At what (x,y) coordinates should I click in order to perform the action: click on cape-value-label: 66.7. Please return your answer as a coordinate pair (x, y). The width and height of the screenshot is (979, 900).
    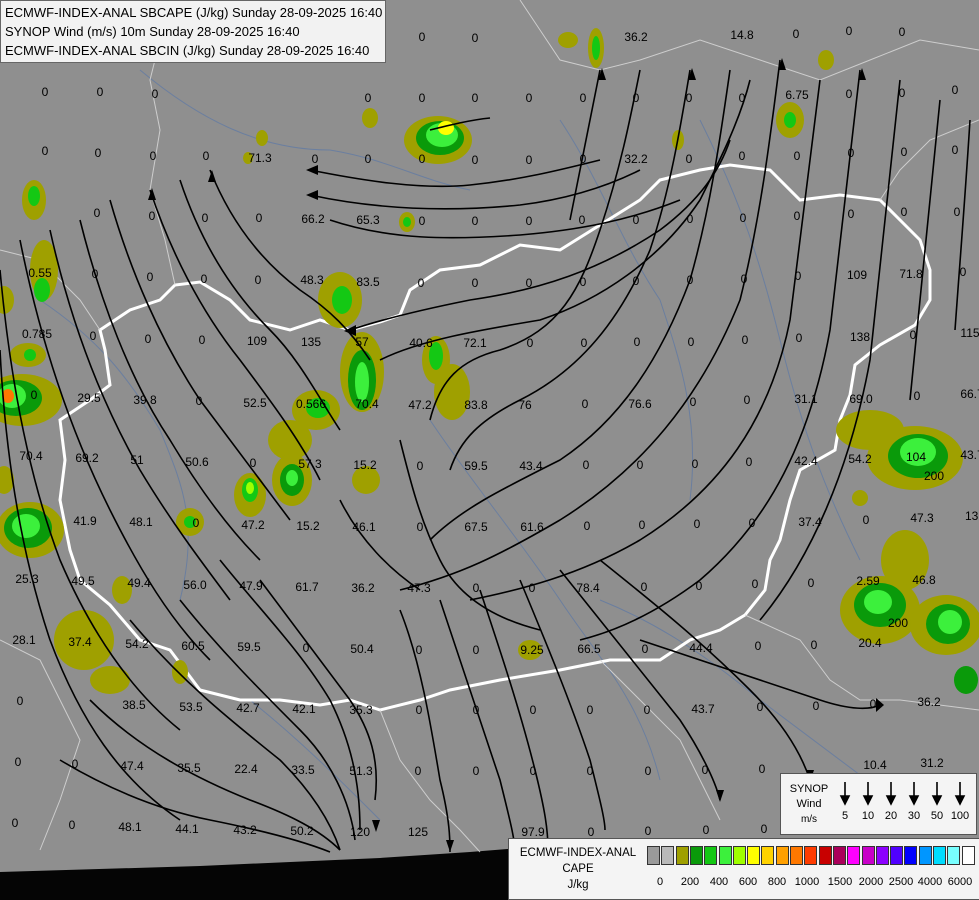
    Looking at the image, I should click on (969, 394).